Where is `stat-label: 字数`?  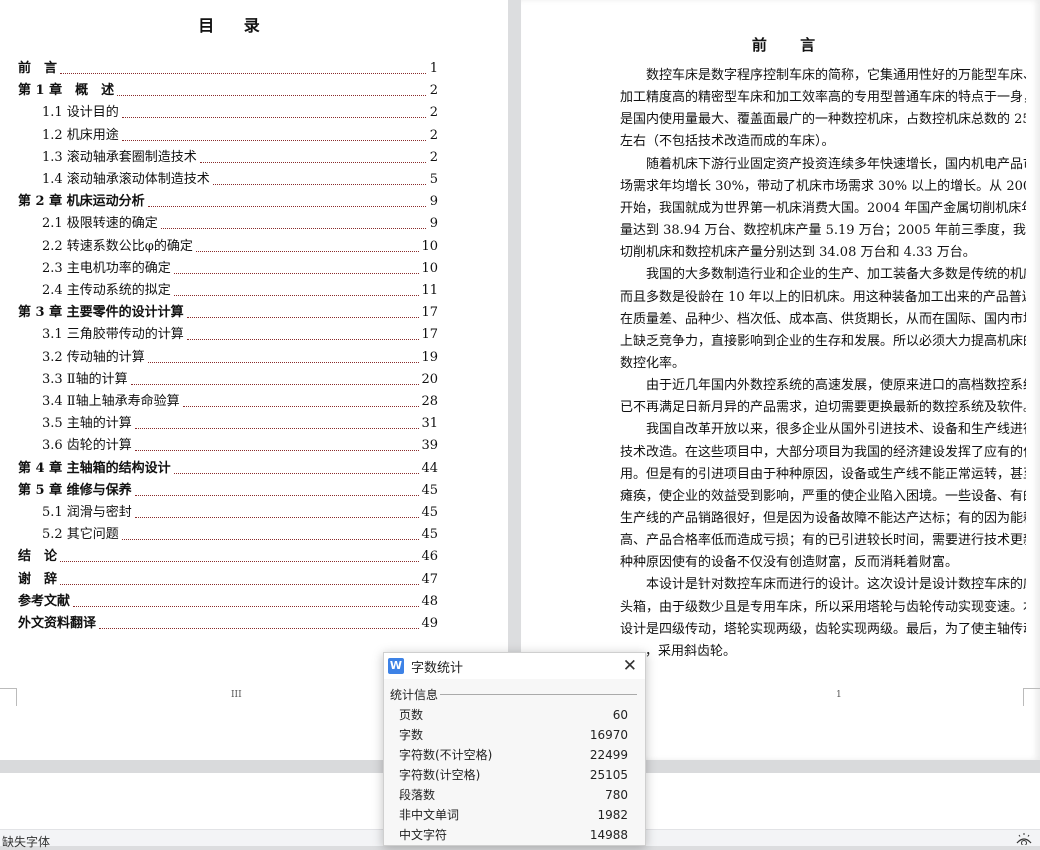 stat-label: 字数 is located at coordinates (411, 735).